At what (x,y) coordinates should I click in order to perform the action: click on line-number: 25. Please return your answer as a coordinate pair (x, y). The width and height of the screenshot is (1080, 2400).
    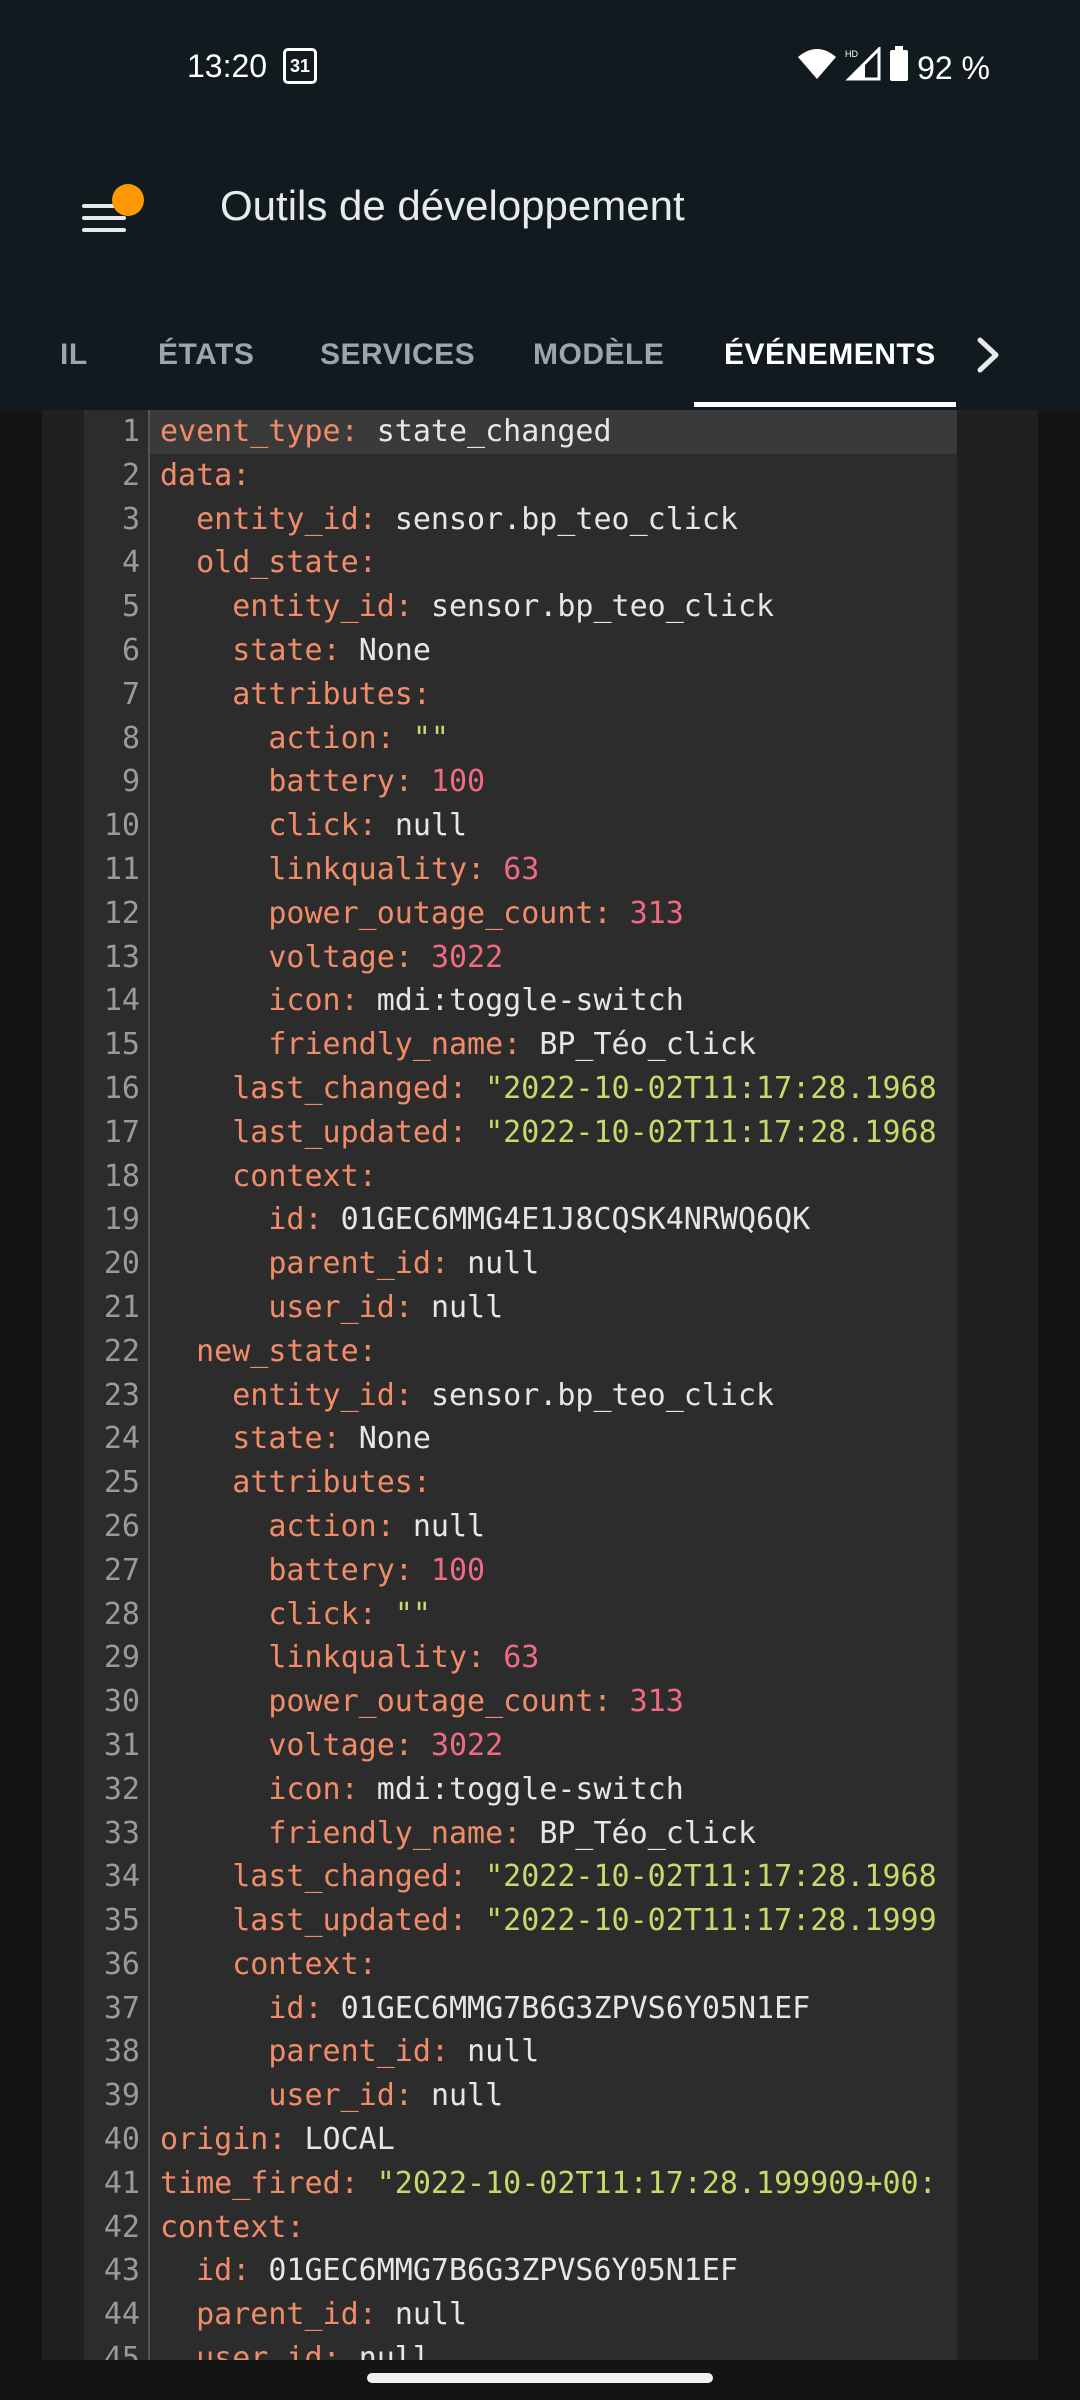
    Looking at the image, I should click on (121, 1483).